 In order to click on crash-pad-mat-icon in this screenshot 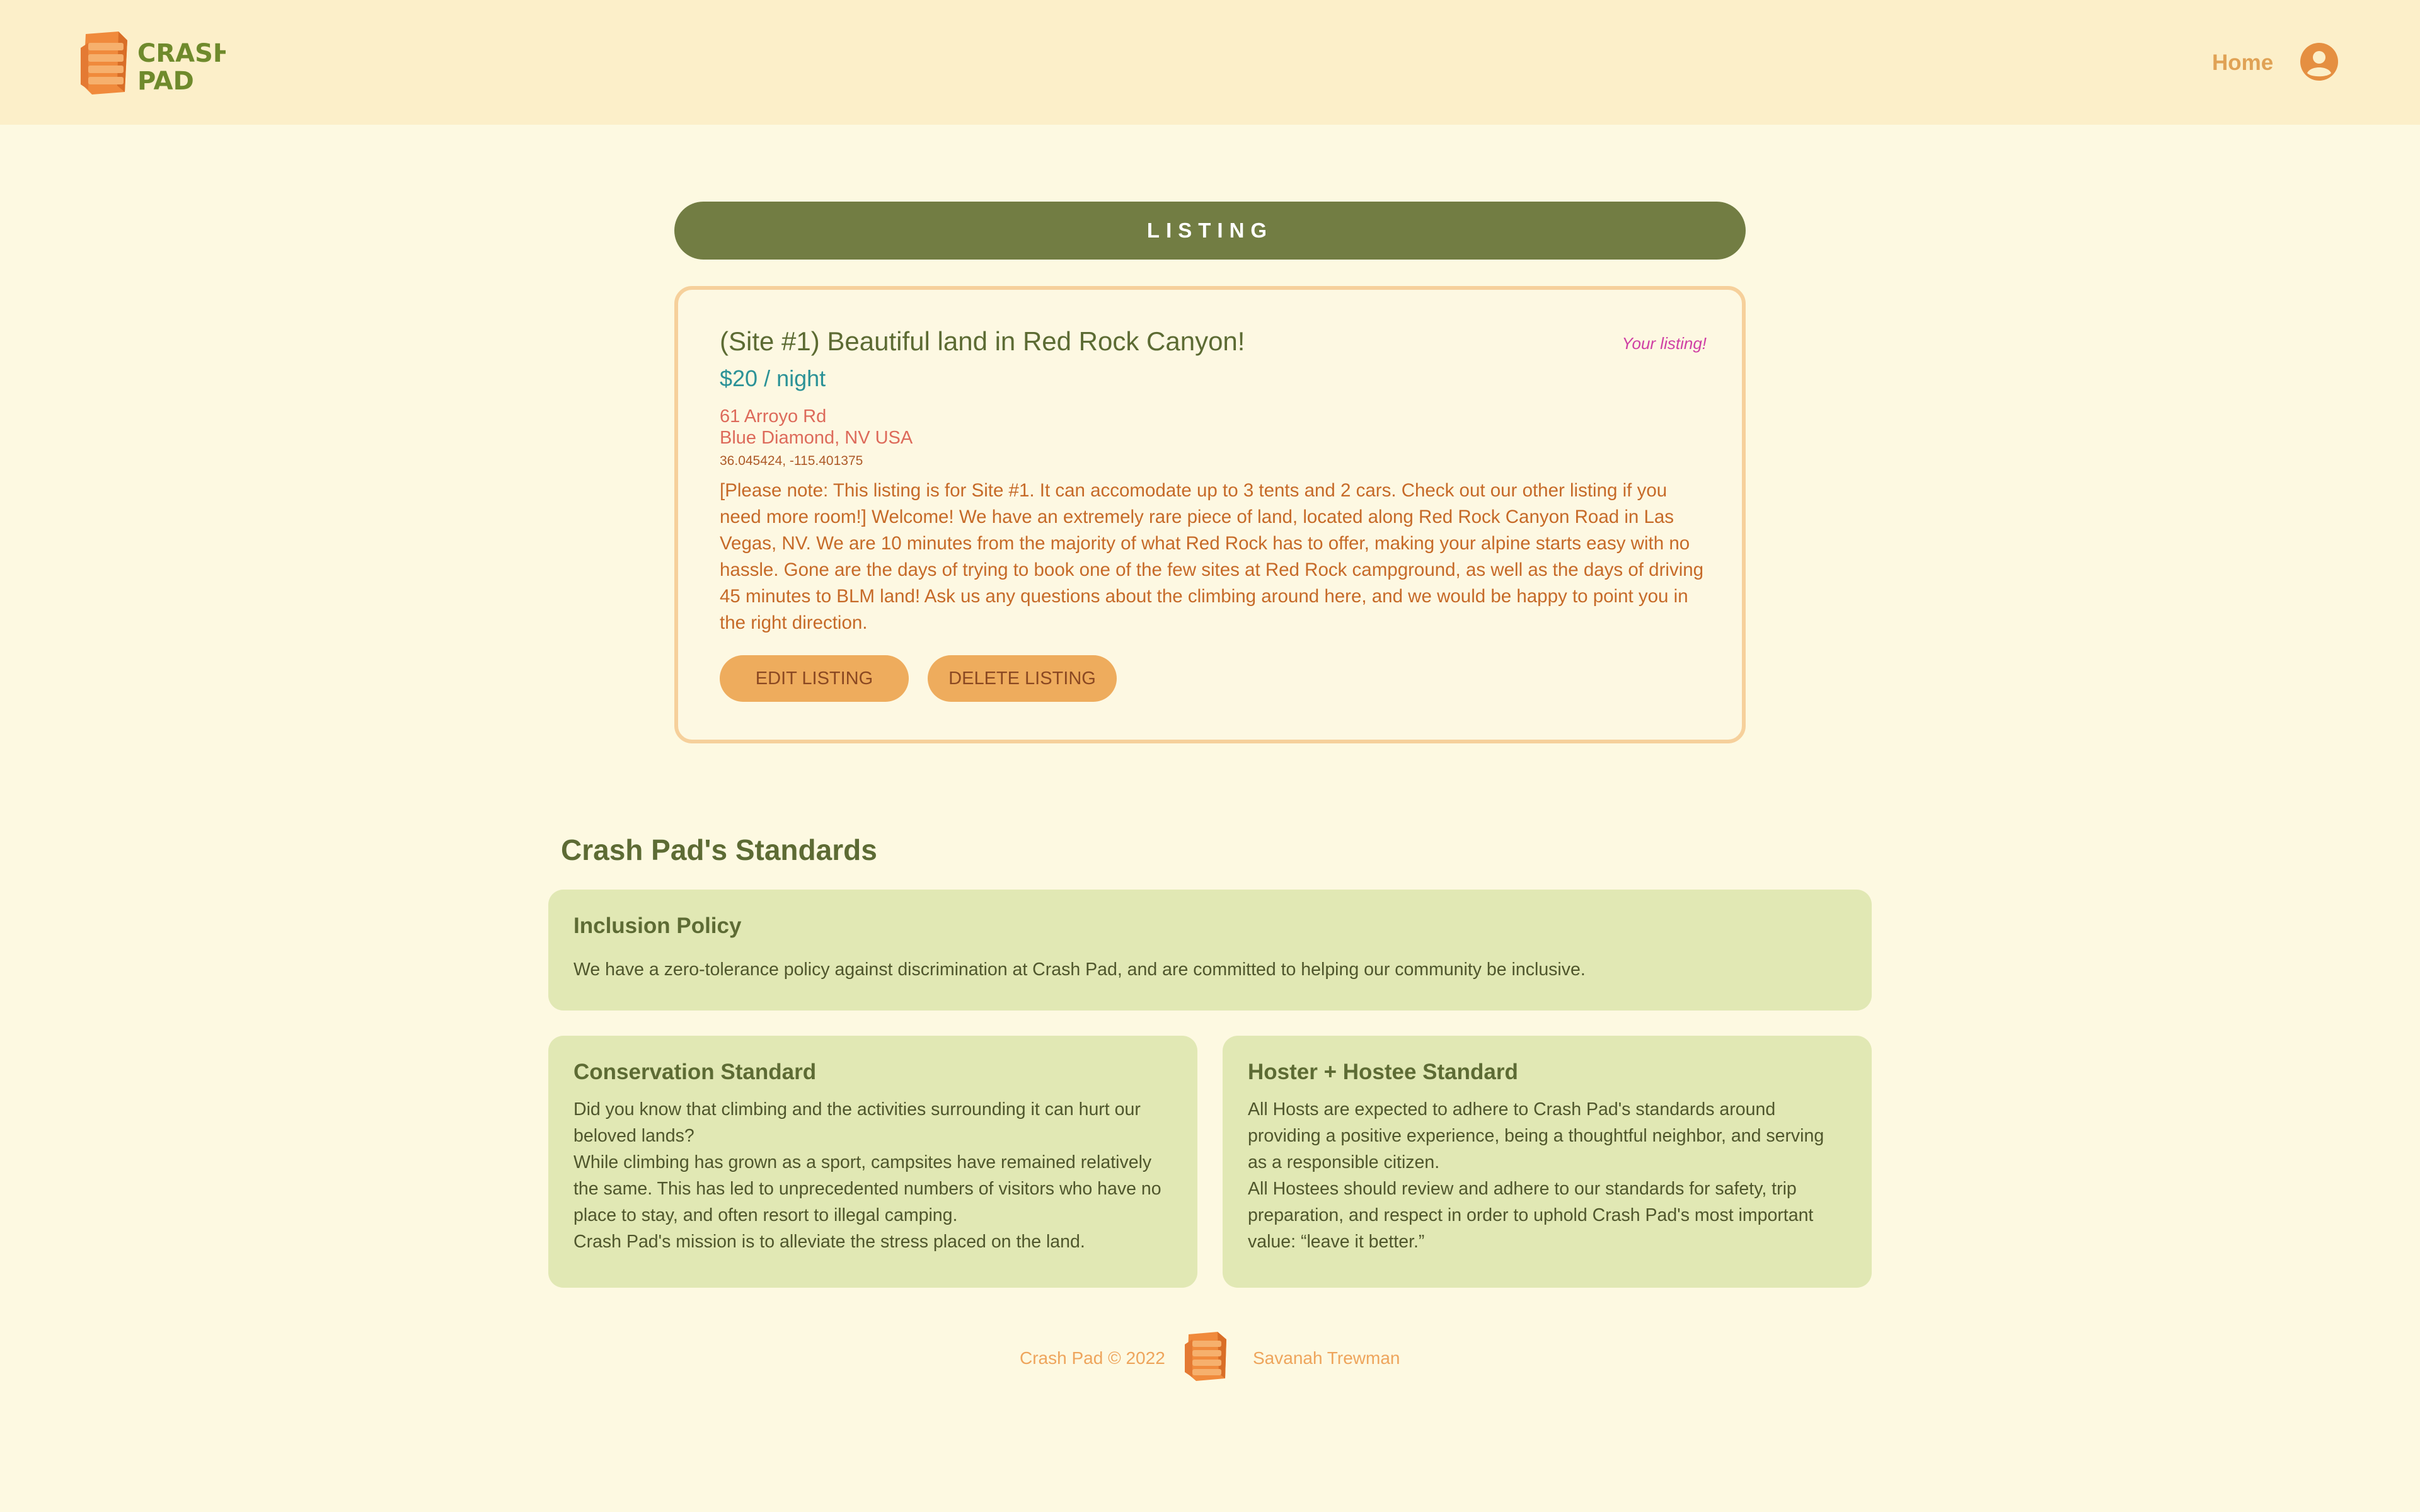, I will do `click(1205, 1356)`.